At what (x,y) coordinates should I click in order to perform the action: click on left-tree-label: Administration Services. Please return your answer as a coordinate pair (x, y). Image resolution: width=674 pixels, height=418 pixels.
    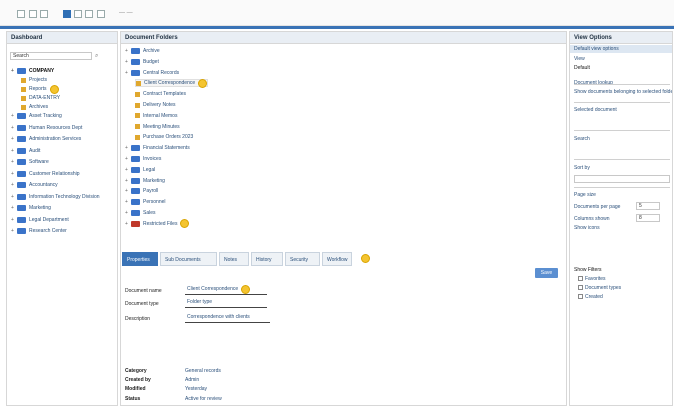
    Looking at the image, I should click on (55, 139).